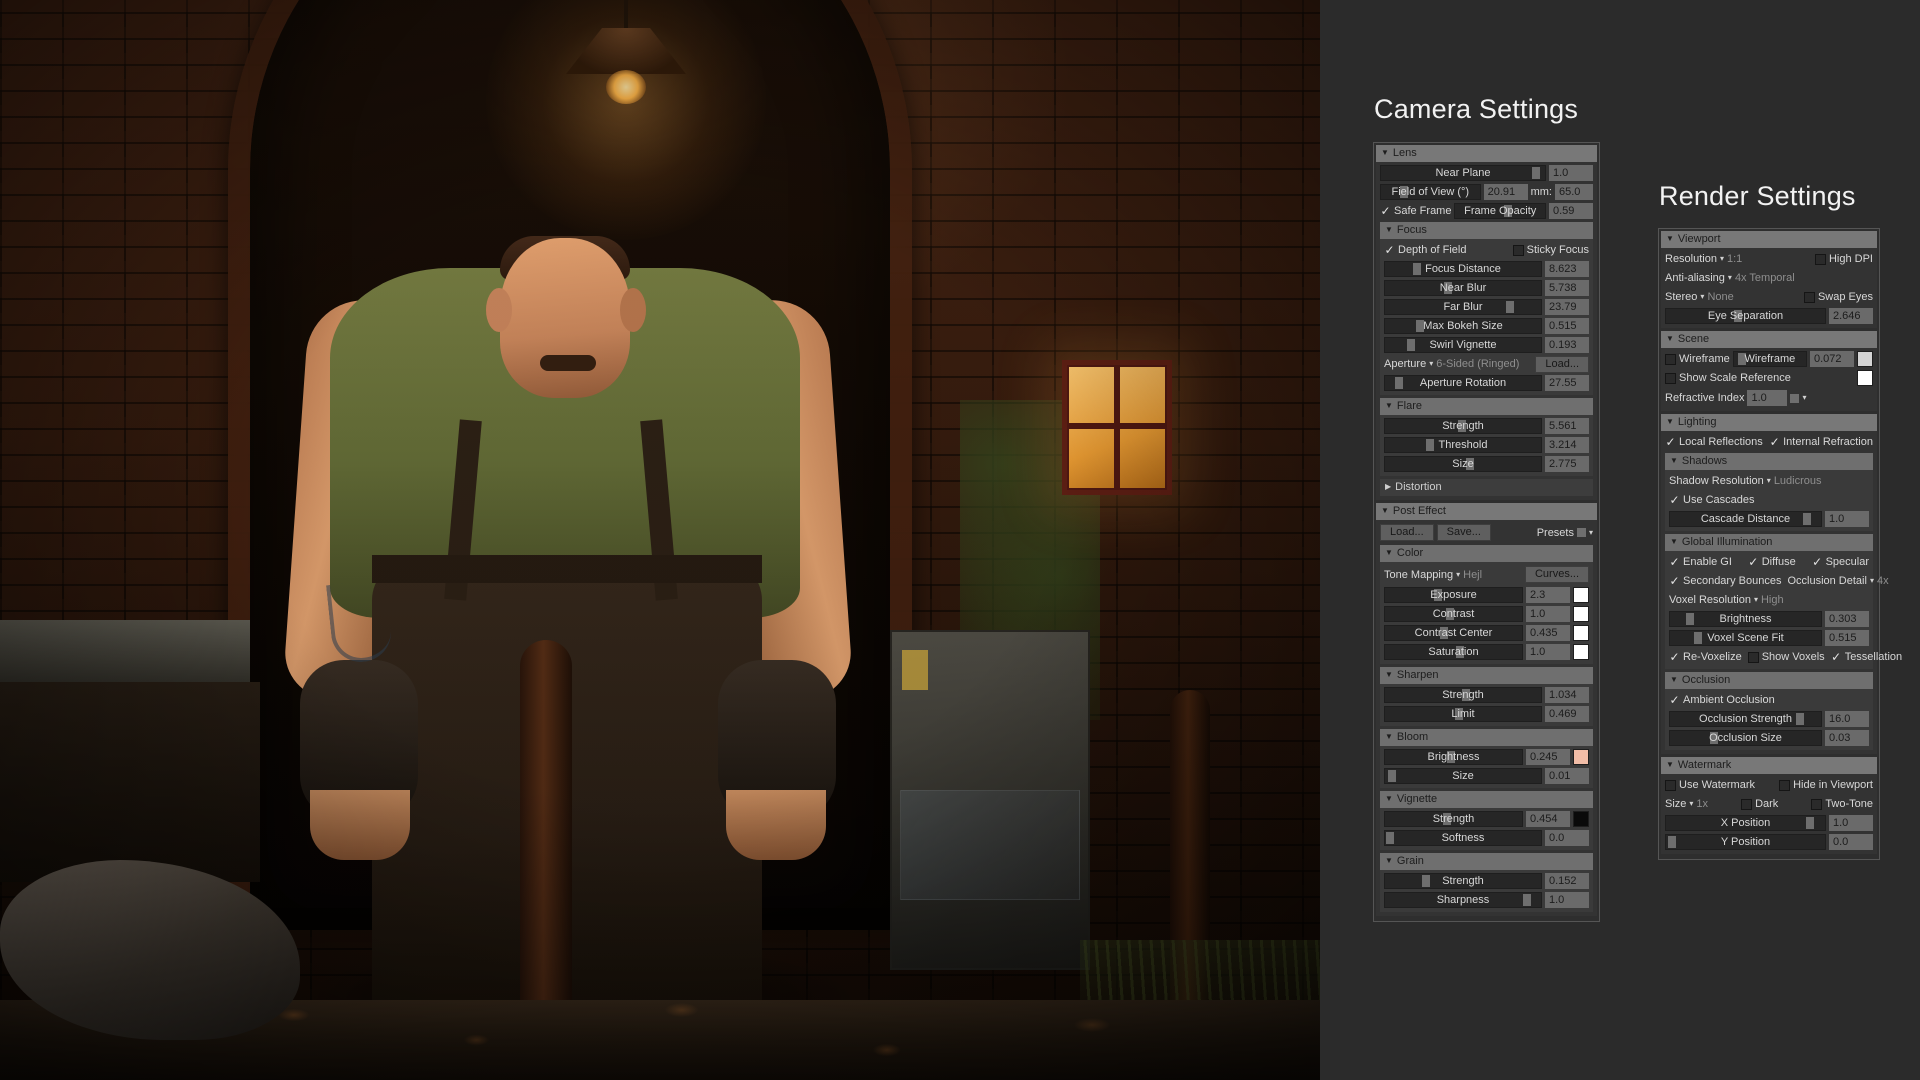  I want to click on eye-separation-slider: Eye Separation, so click(1745, 316).